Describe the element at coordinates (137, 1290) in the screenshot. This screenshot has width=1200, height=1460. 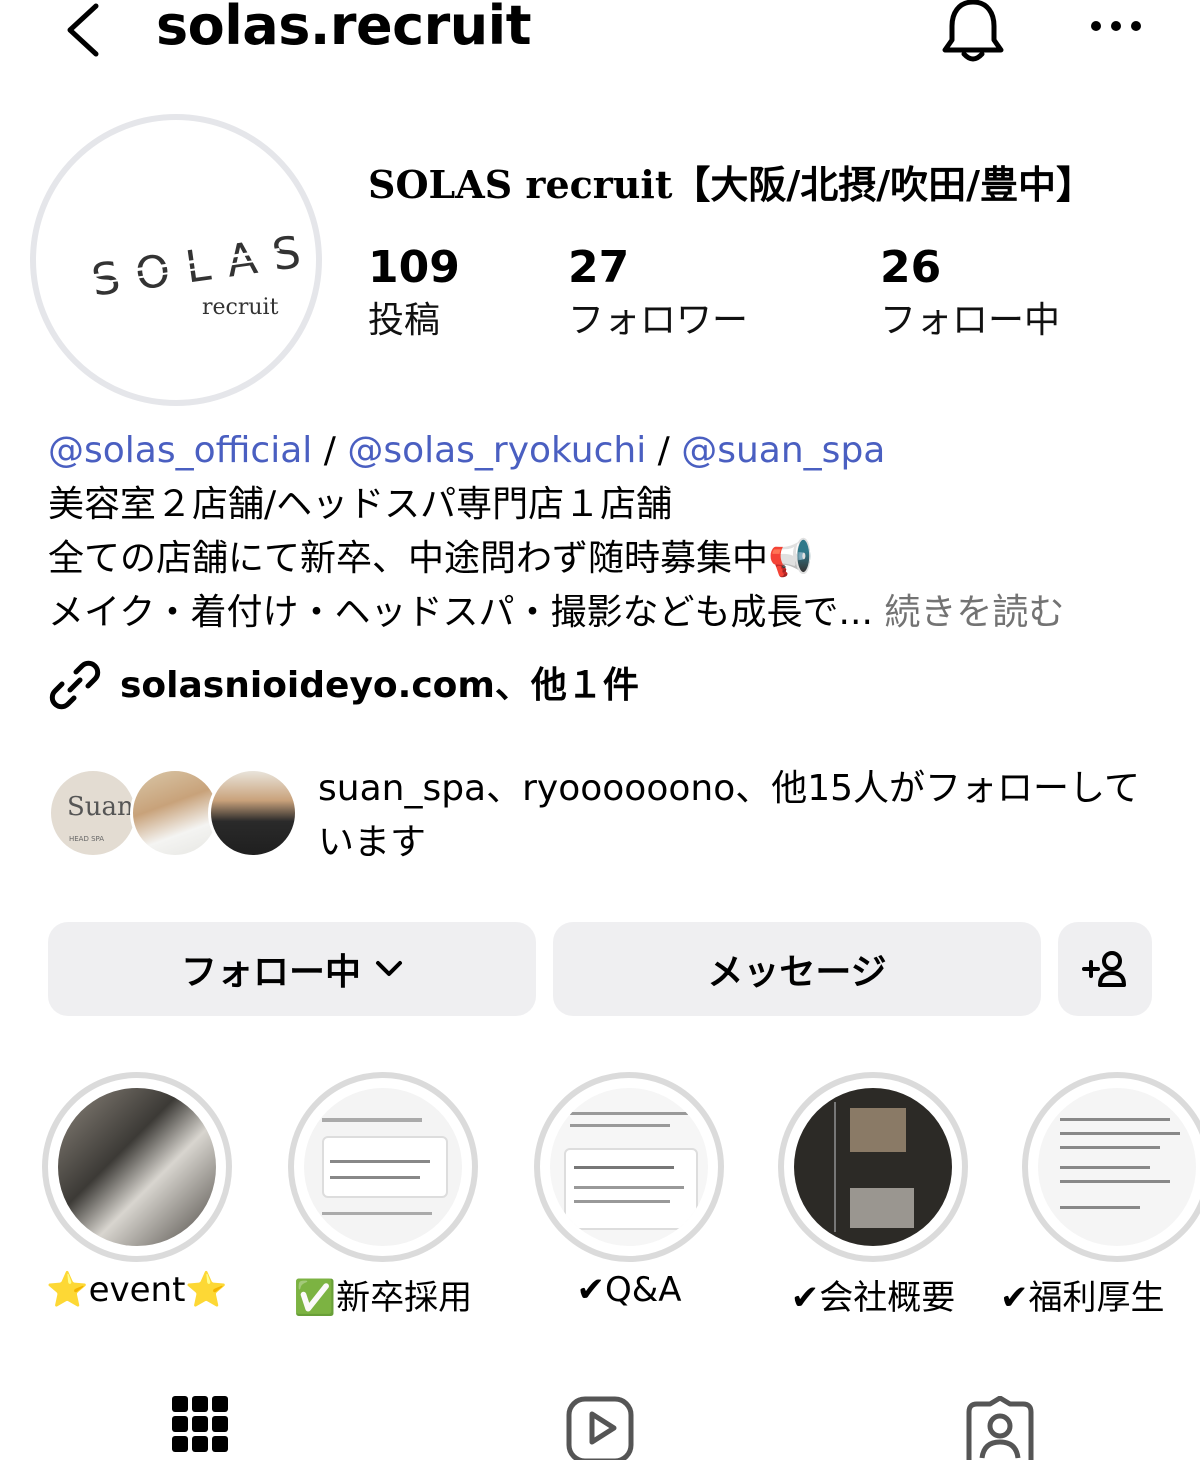
I see `highlight-label: ⭐event⭐` at that location.